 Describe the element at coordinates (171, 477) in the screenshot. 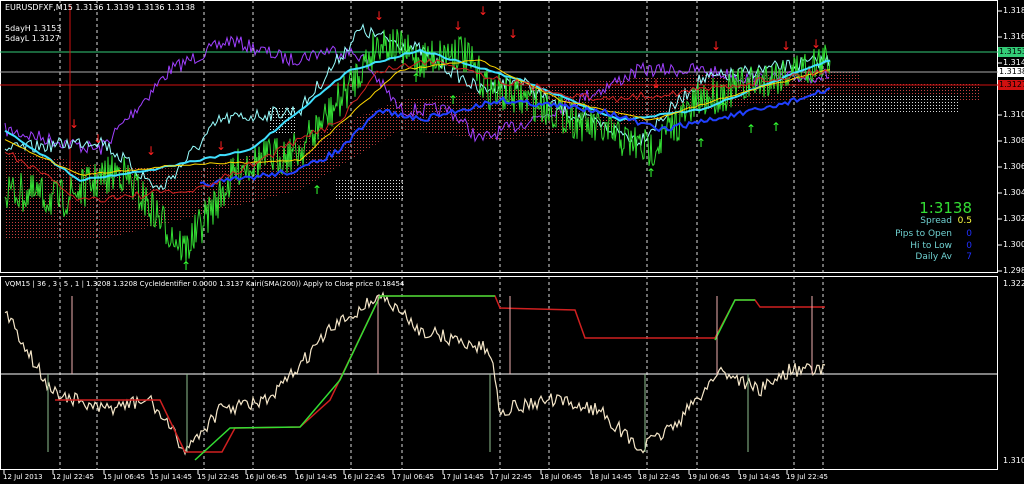

I see `time-axis-label: 15 Jul 14:45` at that location.